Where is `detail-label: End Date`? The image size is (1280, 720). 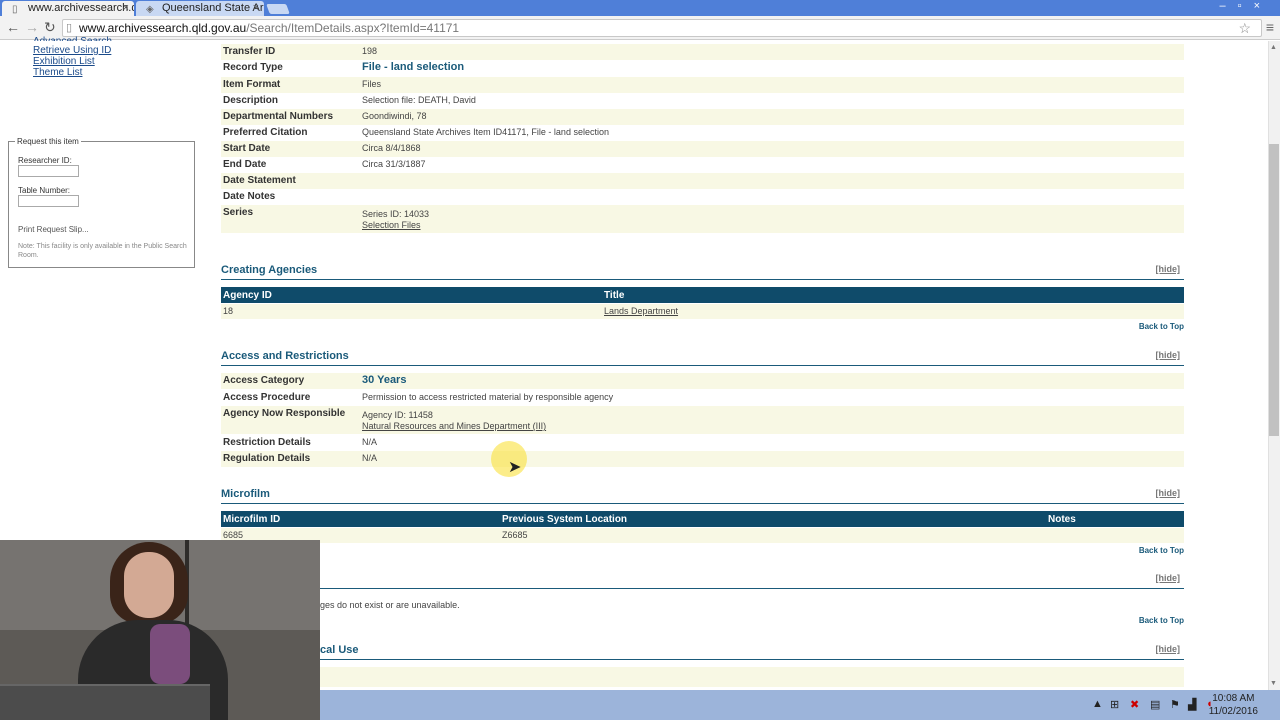 detail-label: End Date is located at coordinates (245, 164).